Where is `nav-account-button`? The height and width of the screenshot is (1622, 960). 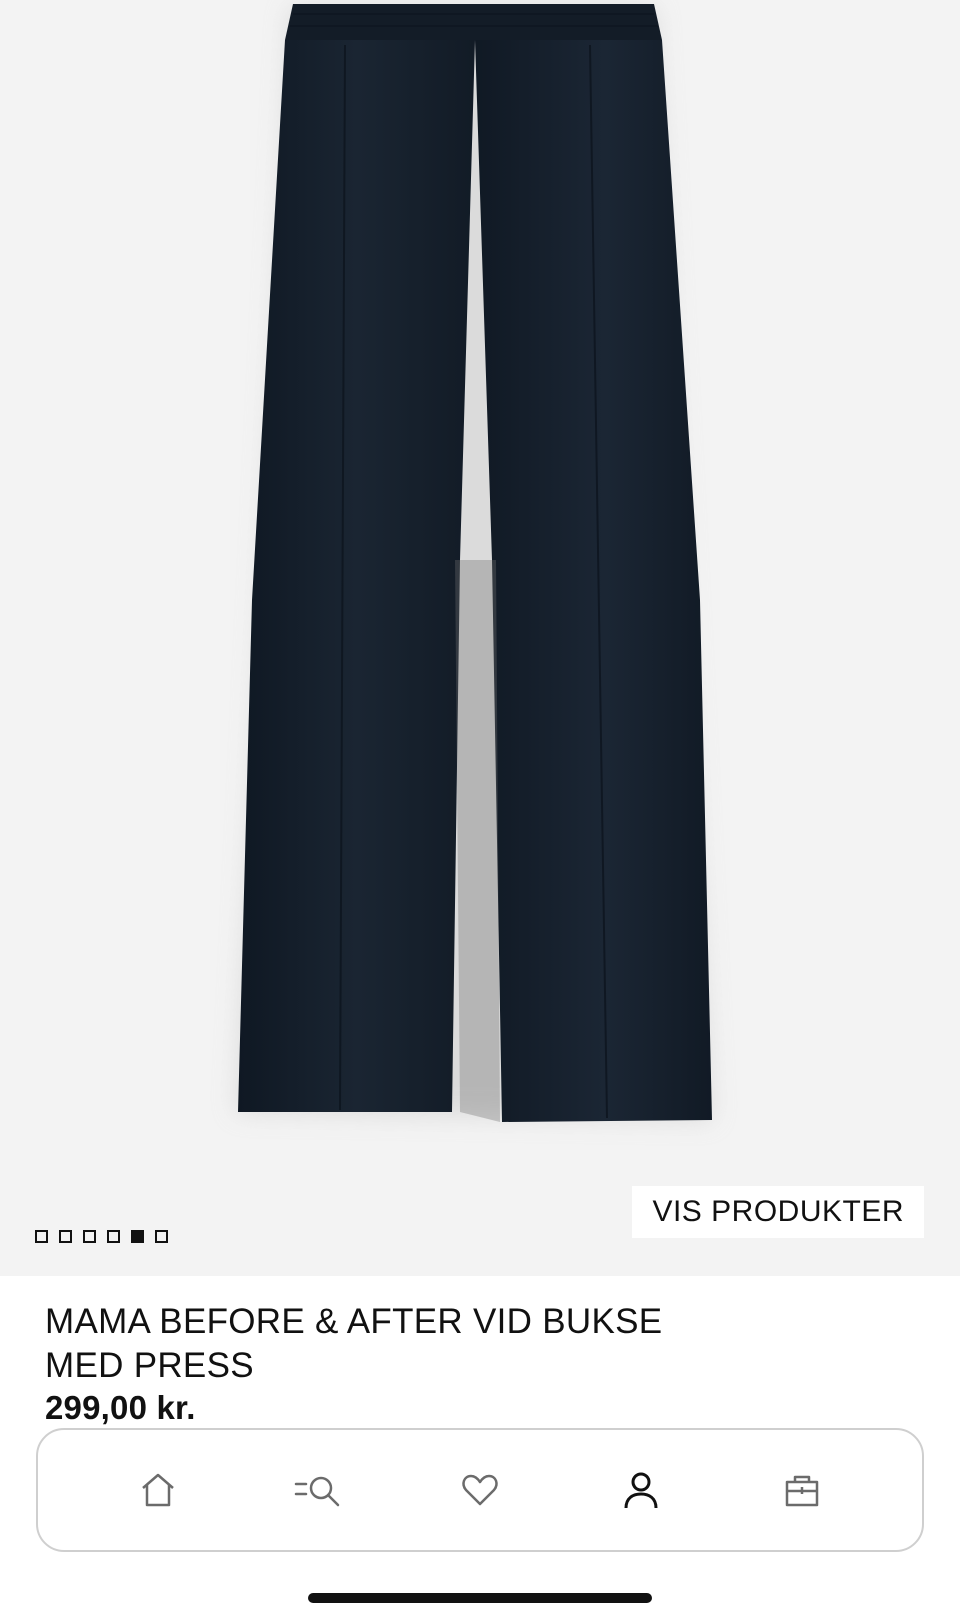 nav-account-button is located at coordinates (641, 1490).